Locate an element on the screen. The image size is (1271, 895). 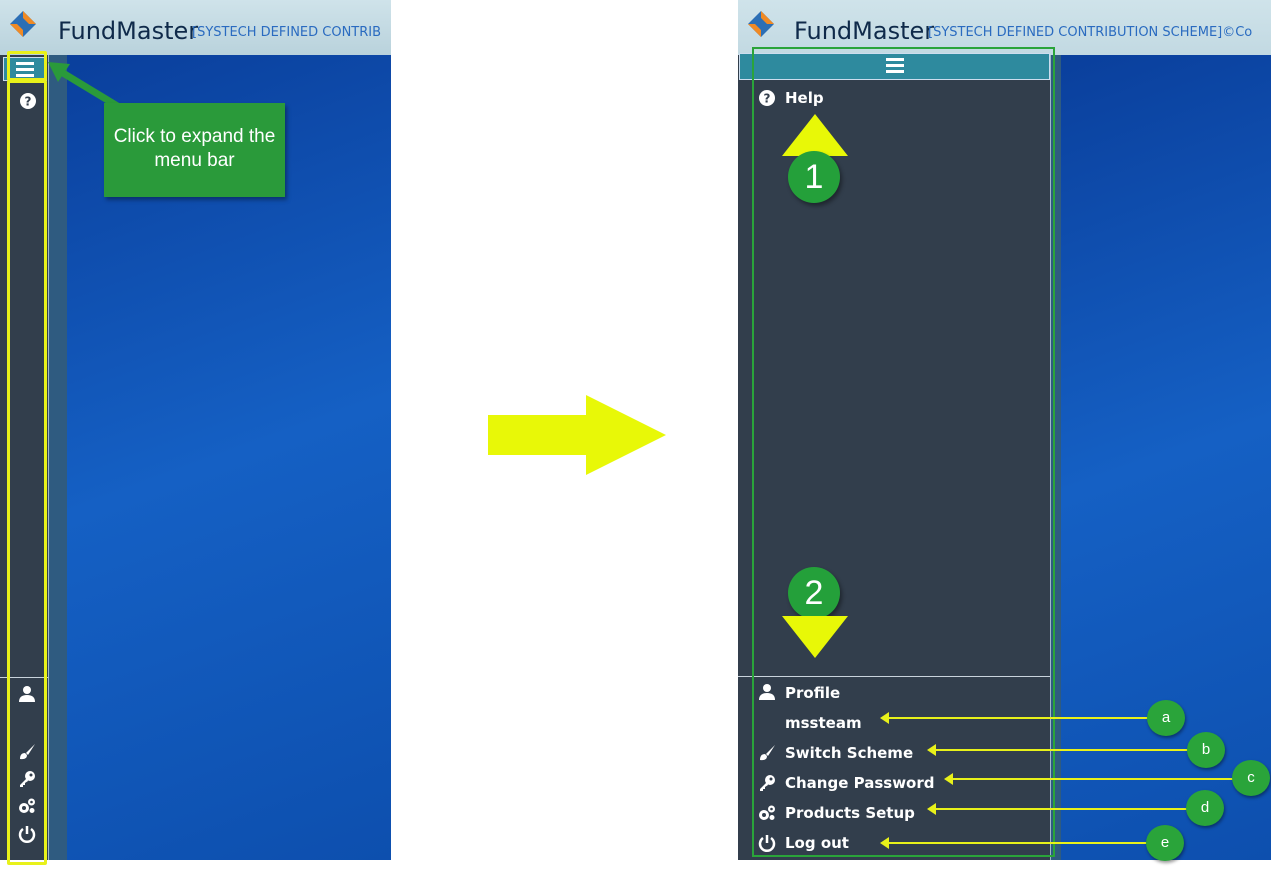
toggle-highlight is located at coordinates (27, 66).